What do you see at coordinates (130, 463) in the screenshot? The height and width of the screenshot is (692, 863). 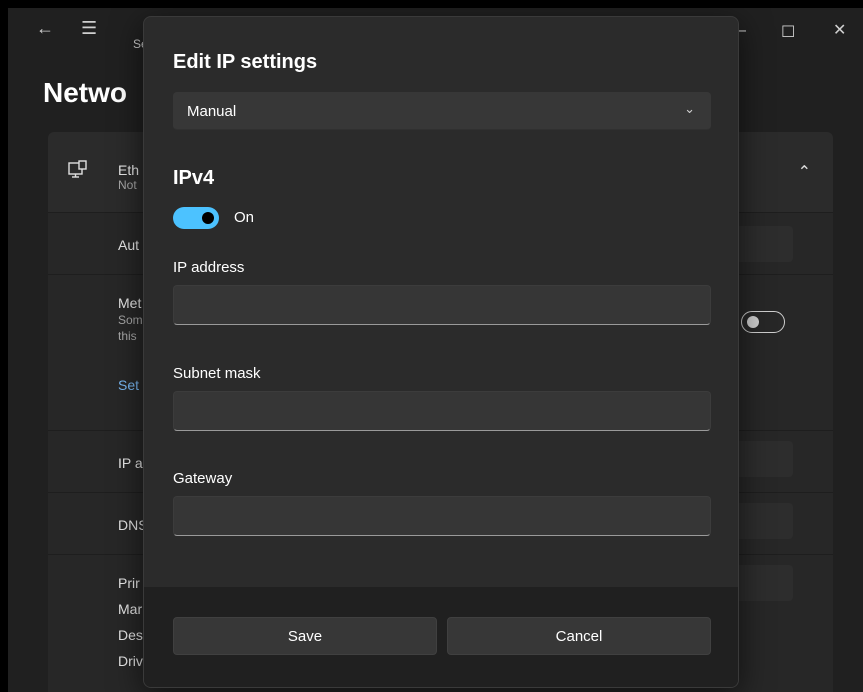 I see `row-label: IP a` at bounding box center [130, 463].